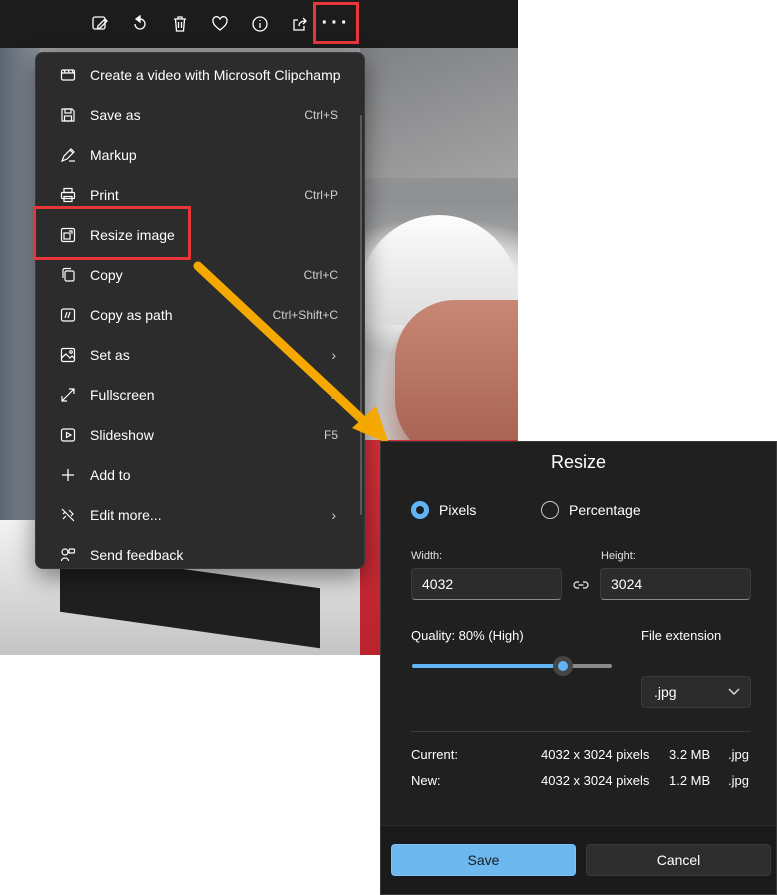  What do you see at coordinates (678, 860) in the screenshot?
I see `cancel-button: Cancel` at bounding box center [678, 860].